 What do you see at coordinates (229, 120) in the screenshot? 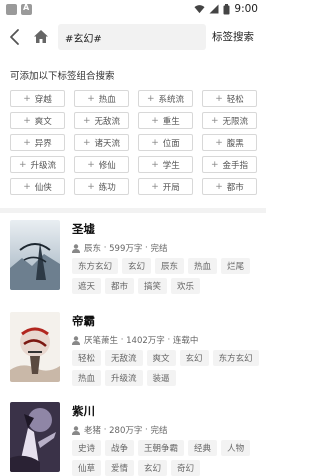
I see `tag-chip: + 无限流` at bounding box center [229, 120].